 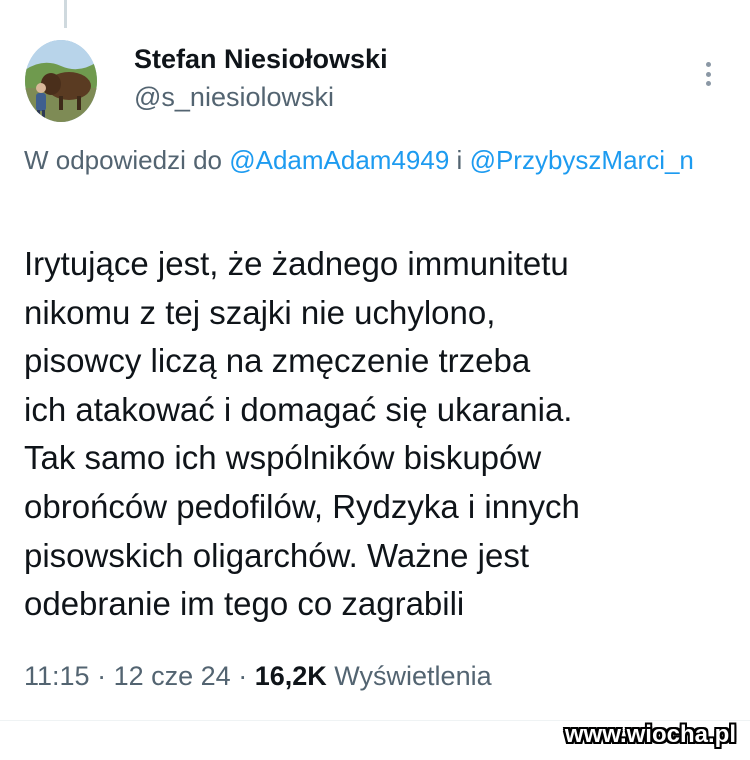 I want to click on views-count: 16,2K, so click(x=291, y=676).